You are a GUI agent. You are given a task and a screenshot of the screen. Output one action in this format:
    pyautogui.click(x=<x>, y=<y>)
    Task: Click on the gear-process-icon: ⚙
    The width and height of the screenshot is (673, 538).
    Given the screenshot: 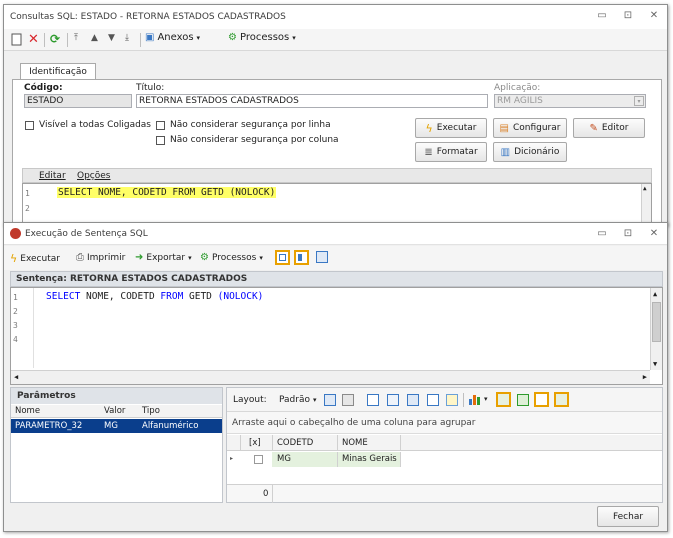 What is the action you would take?
    pyautogui.click(x=232, y=37)
    